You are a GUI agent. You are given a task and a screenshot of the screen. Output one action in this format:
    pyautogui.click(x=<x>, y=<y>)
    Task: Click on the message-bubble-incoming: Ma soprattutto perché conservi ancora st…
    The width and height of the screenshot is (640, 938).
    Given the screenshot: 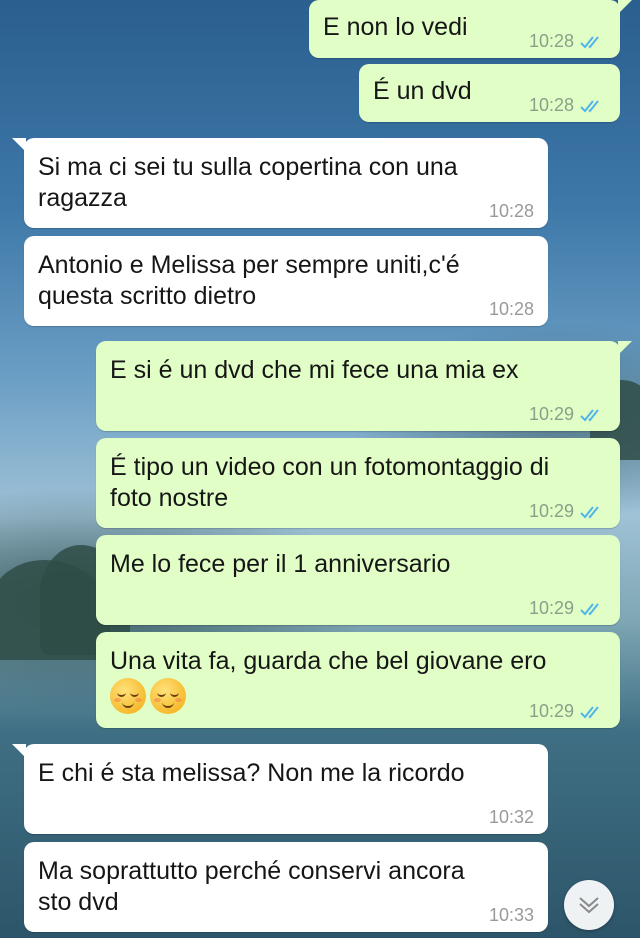 What is the action you would take?
    pyautogui.click(x=286, y=887)
    